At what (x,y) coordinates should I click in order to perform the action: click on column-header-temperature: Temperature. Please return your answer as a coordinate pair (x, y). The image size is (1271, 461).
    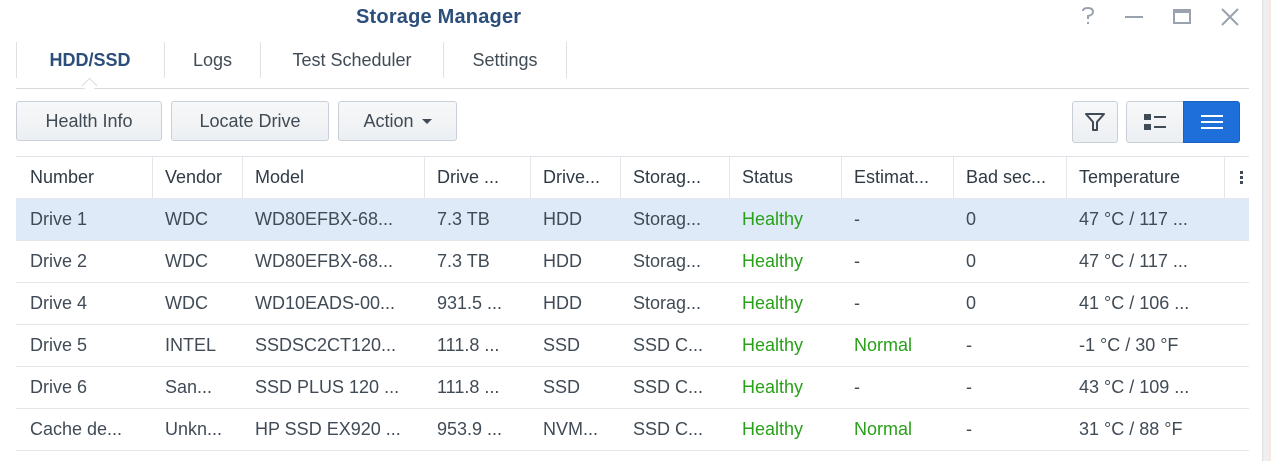
    Looking at the image, I should click on (1149, 177).